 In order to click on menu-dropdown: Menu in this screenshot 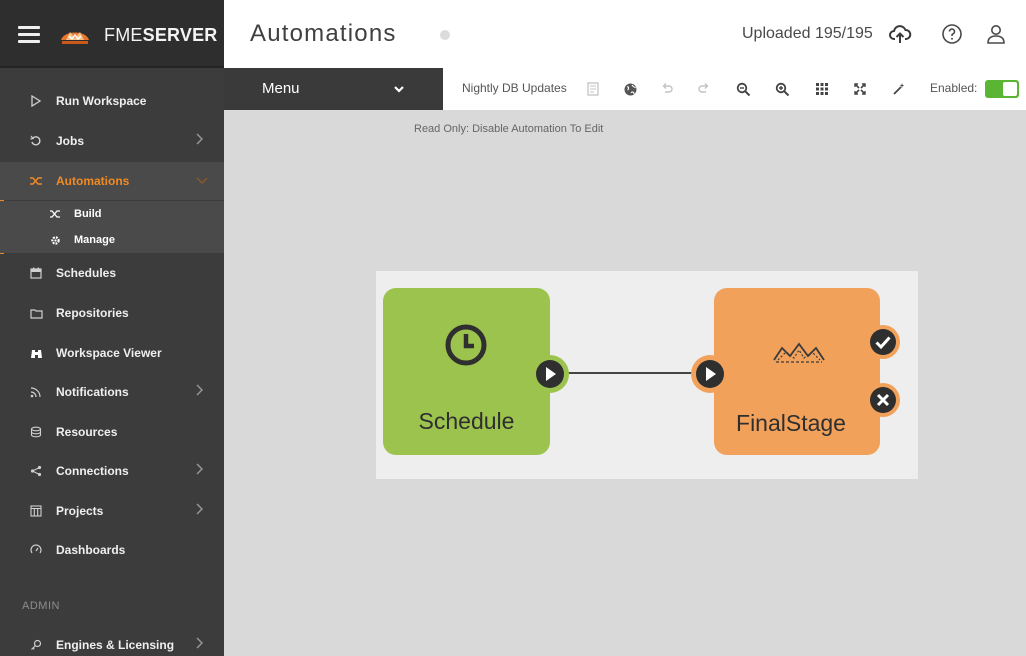, I will do `click(333, 89)`.